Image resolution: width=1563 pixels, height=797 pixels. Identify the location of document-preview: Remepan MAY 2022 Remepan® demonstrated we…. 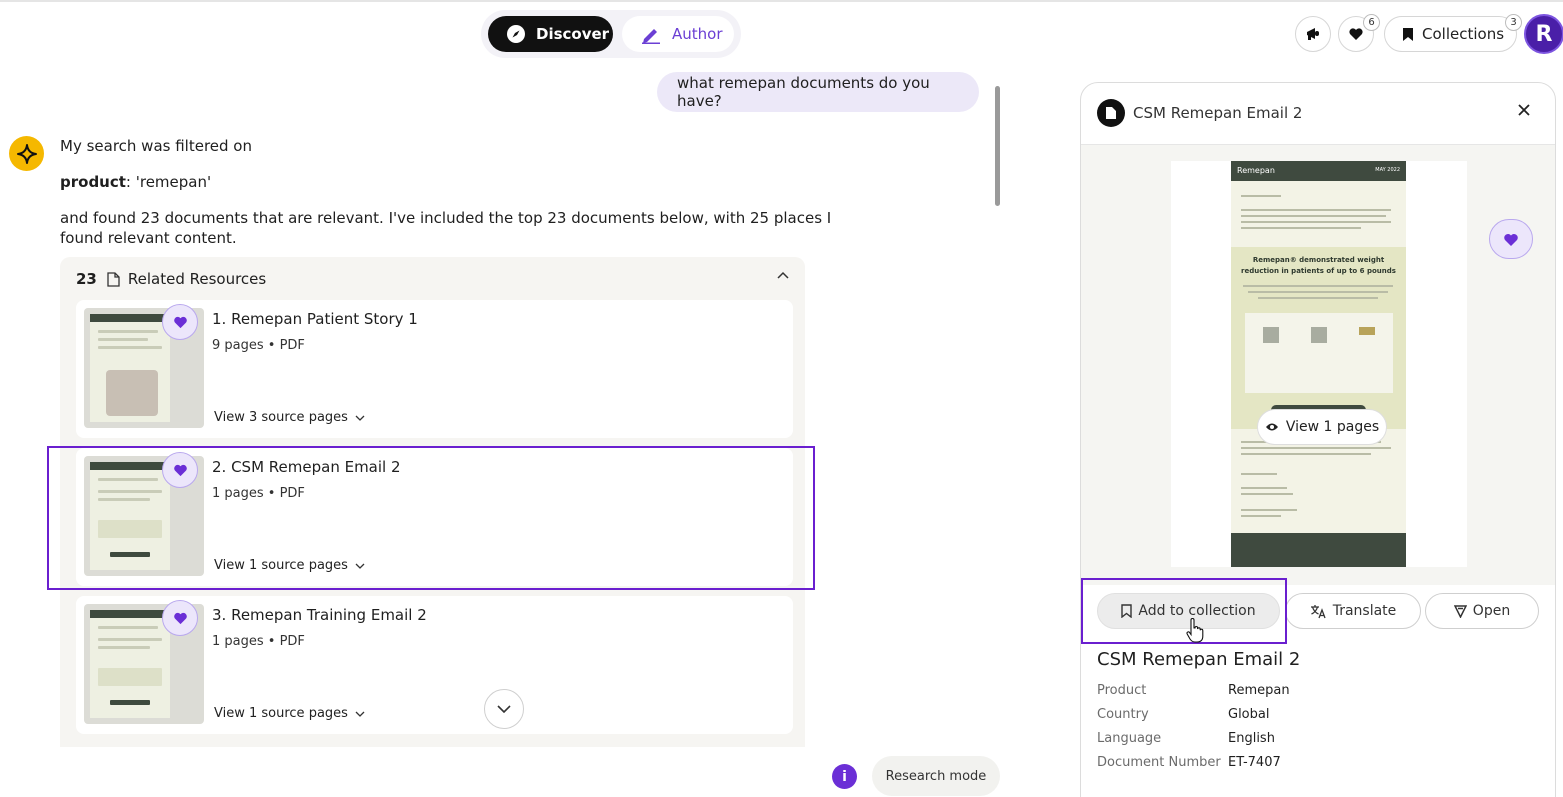
(1319, 364).